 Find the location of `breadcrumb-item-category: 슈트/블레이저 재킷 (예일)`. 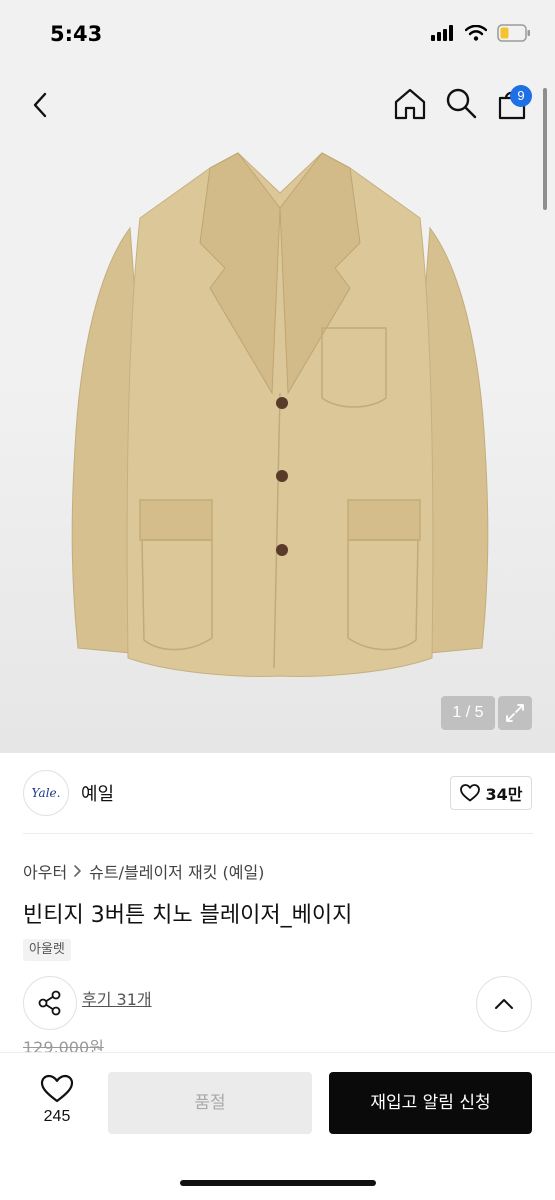

breadcrumb-item-category: 슈트/블레이저 재킷 (예일) is located at coordinates (176, 871).